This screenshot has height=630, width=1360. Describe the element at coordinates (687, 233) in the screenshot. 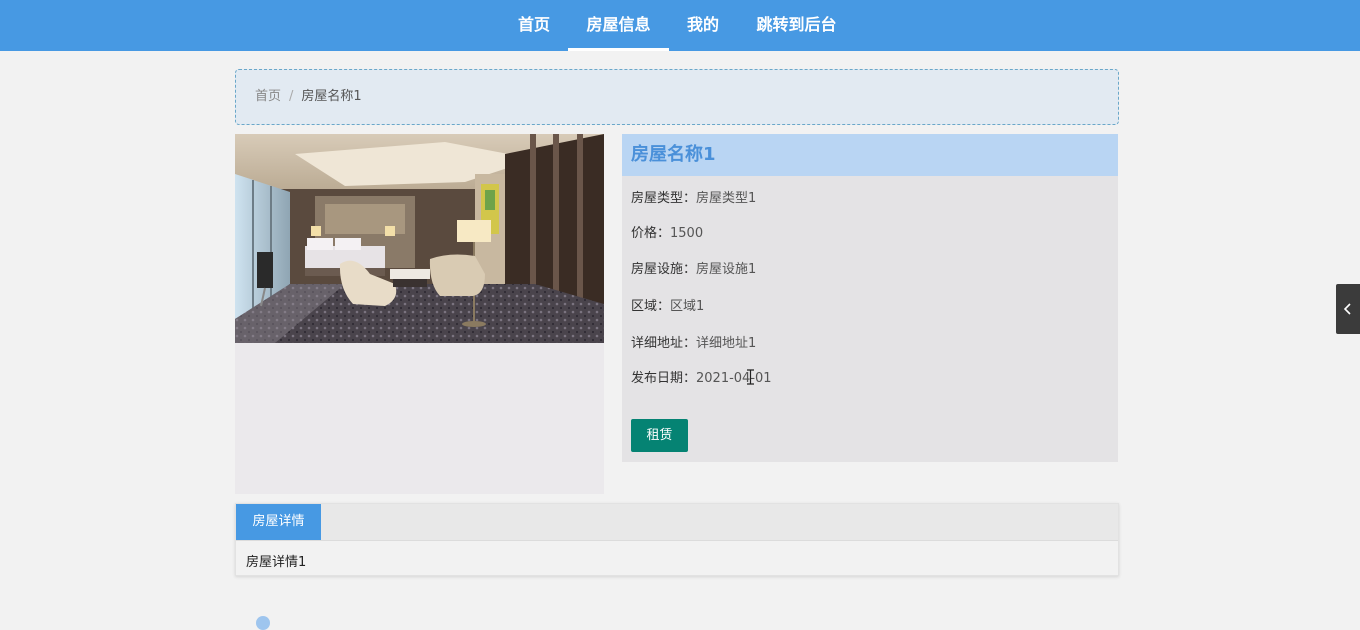

I see `price-value: 1500` at that location.